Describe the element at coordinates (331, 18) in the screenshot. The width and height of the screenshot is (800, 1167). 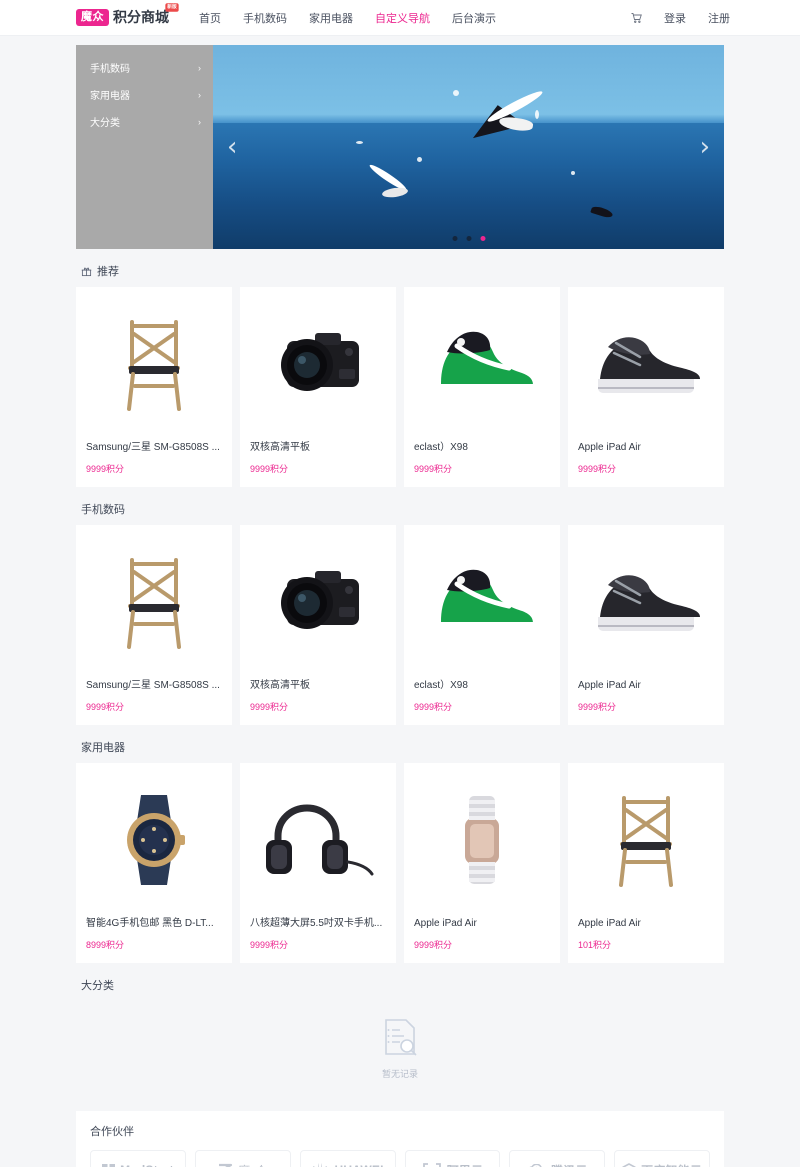
I see `nav-item-2: 家用电器` at that location.